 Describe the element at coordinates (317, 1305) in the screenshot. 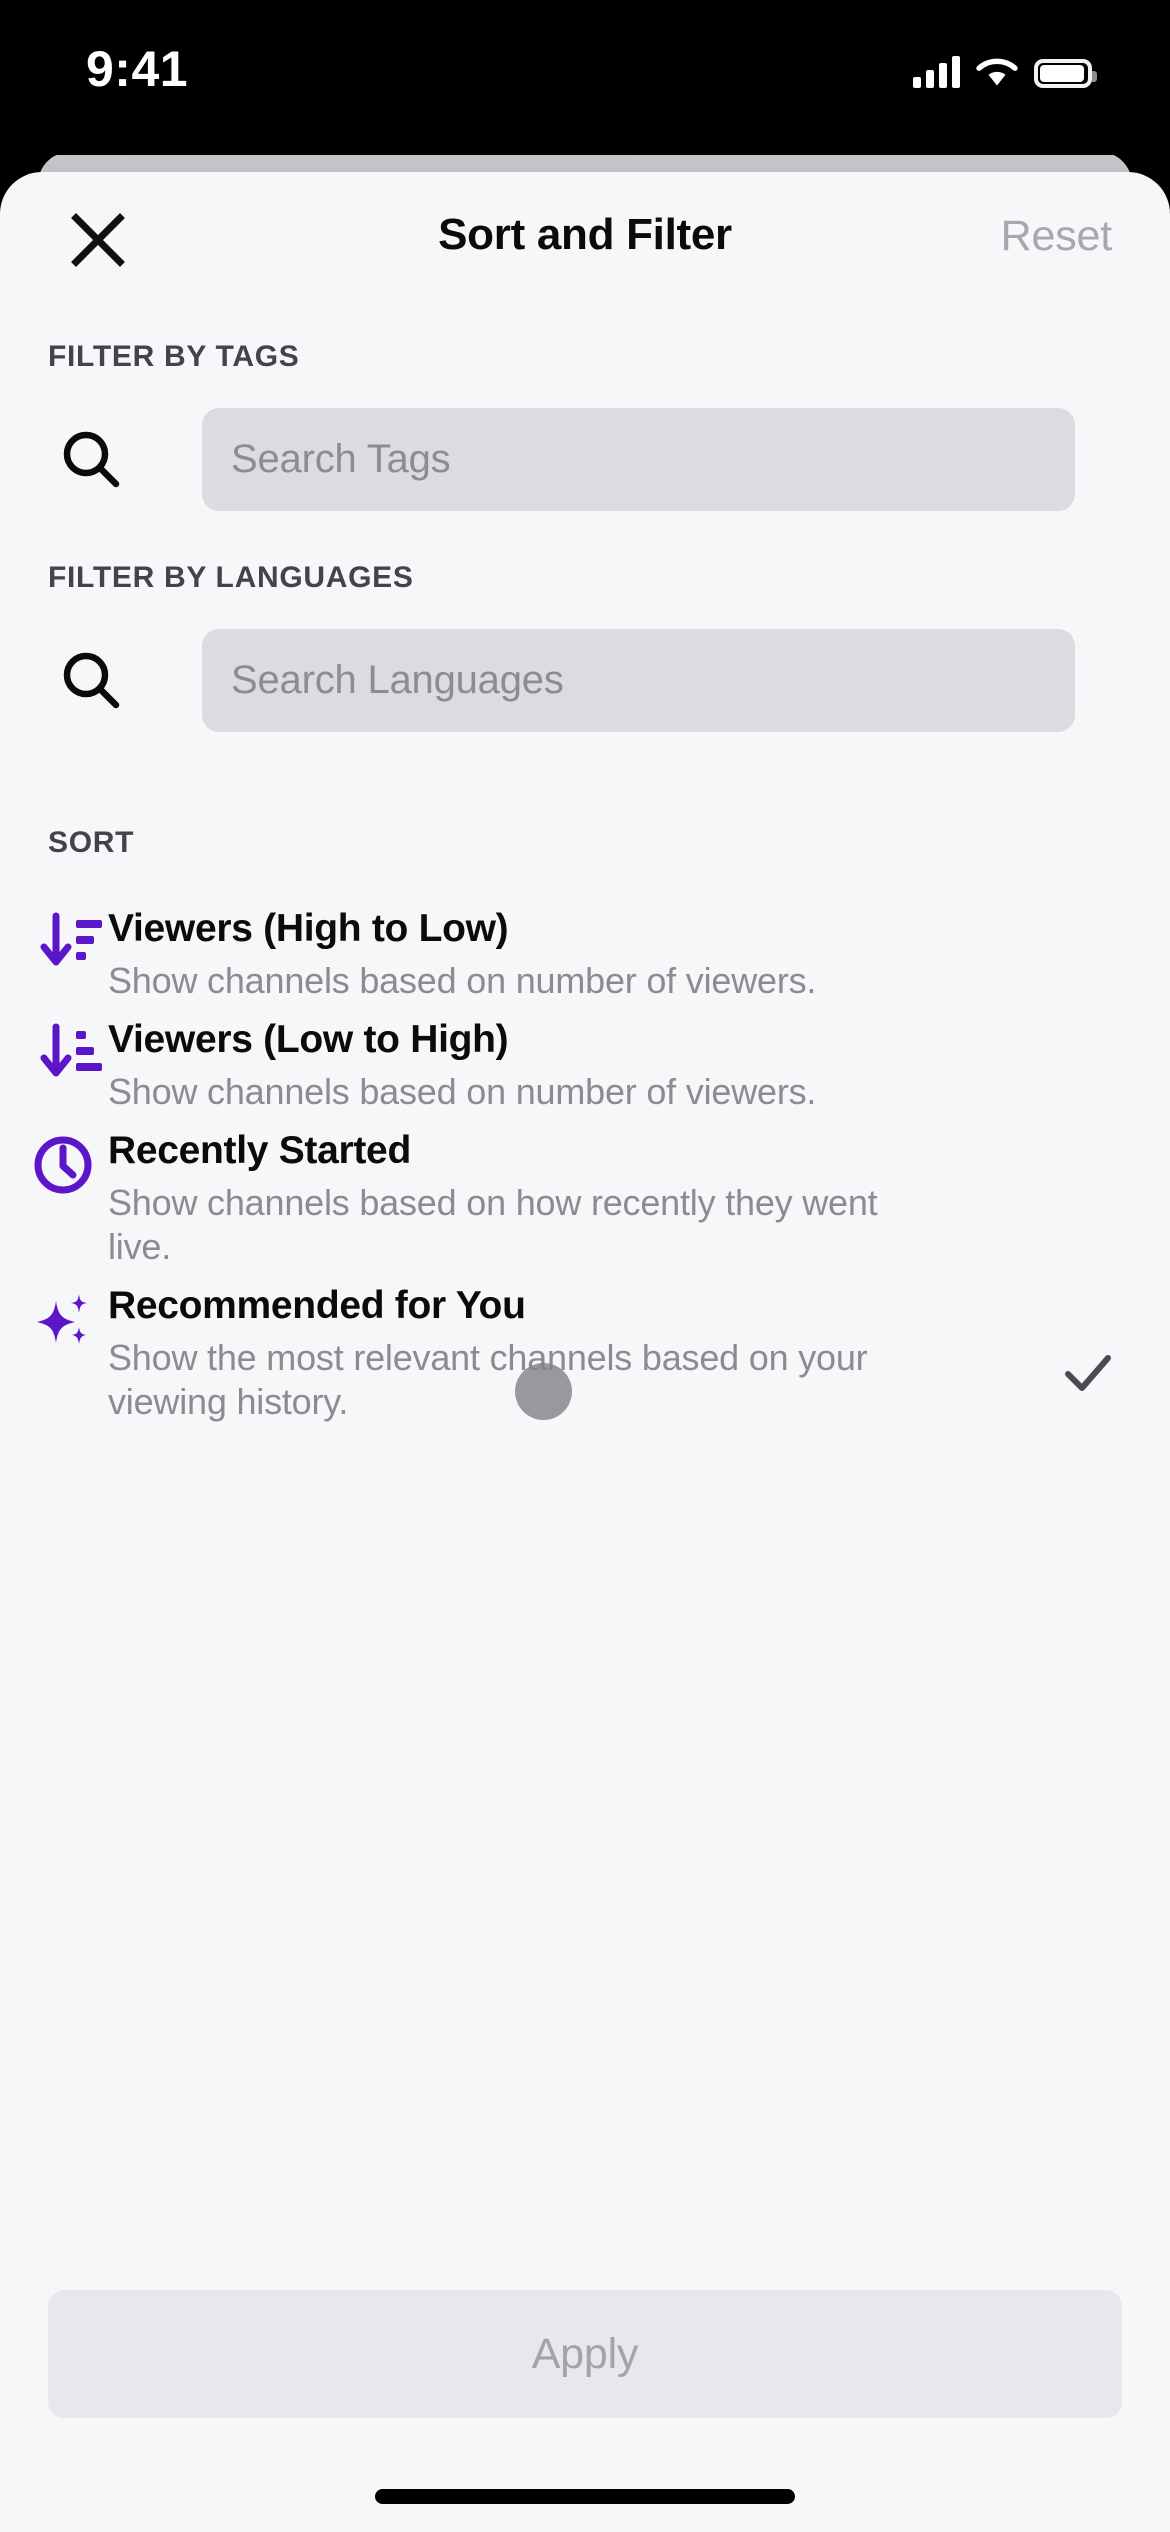

I see `sort-option-title: Recommended for You` at that location.